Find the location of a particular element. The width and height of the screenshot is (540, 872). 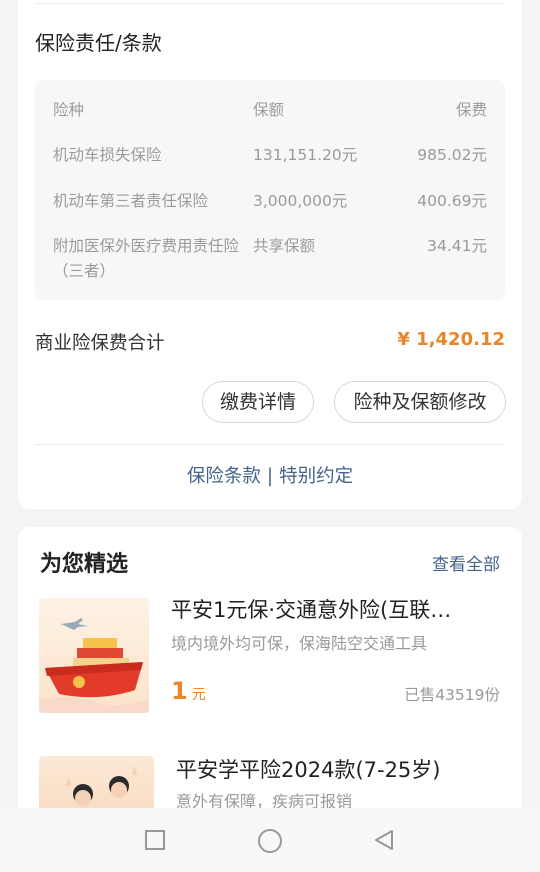

price-number: 1 is located at coordinates (179, 691).